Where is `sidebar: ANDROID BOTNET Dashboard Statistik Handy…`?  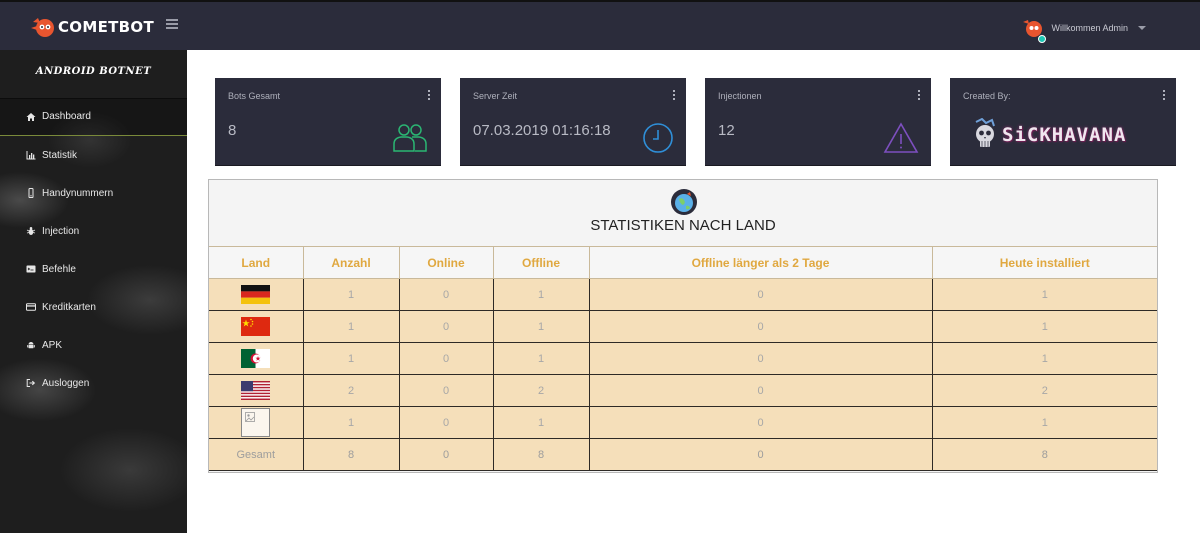
sidebar: ANDROID BOTNET Dashboard Statistik Handy… is located at coordinates (93, 291).